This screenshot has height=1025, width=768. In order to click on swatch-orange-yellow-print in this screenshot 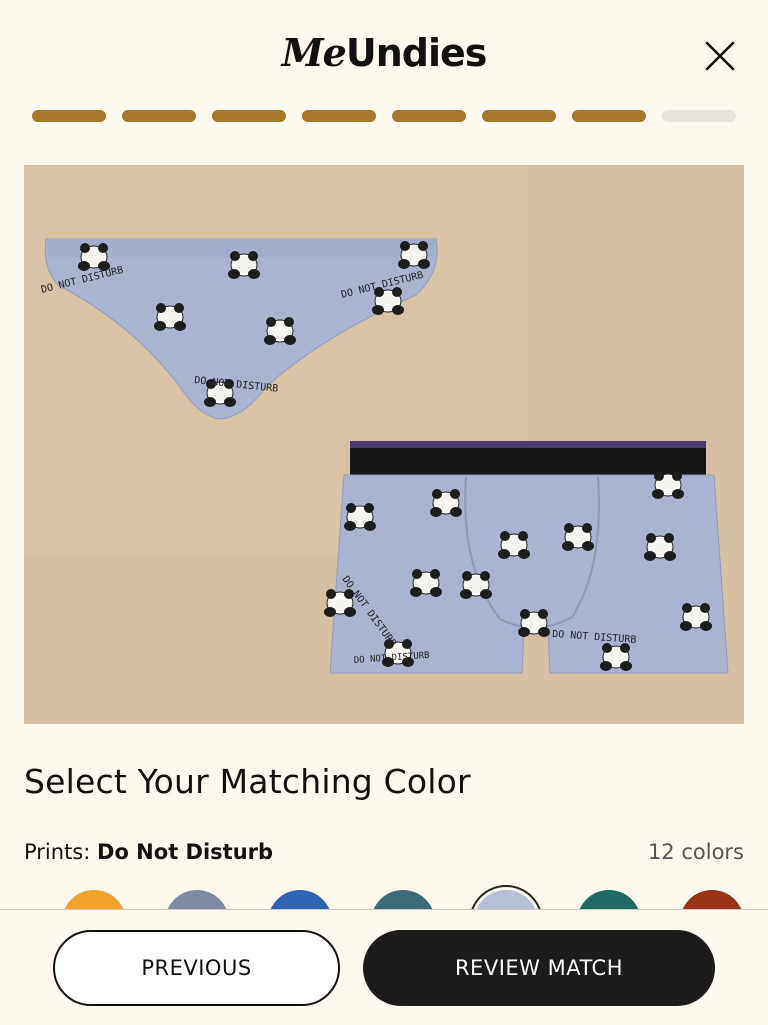, I will do `click(94, 900)`.